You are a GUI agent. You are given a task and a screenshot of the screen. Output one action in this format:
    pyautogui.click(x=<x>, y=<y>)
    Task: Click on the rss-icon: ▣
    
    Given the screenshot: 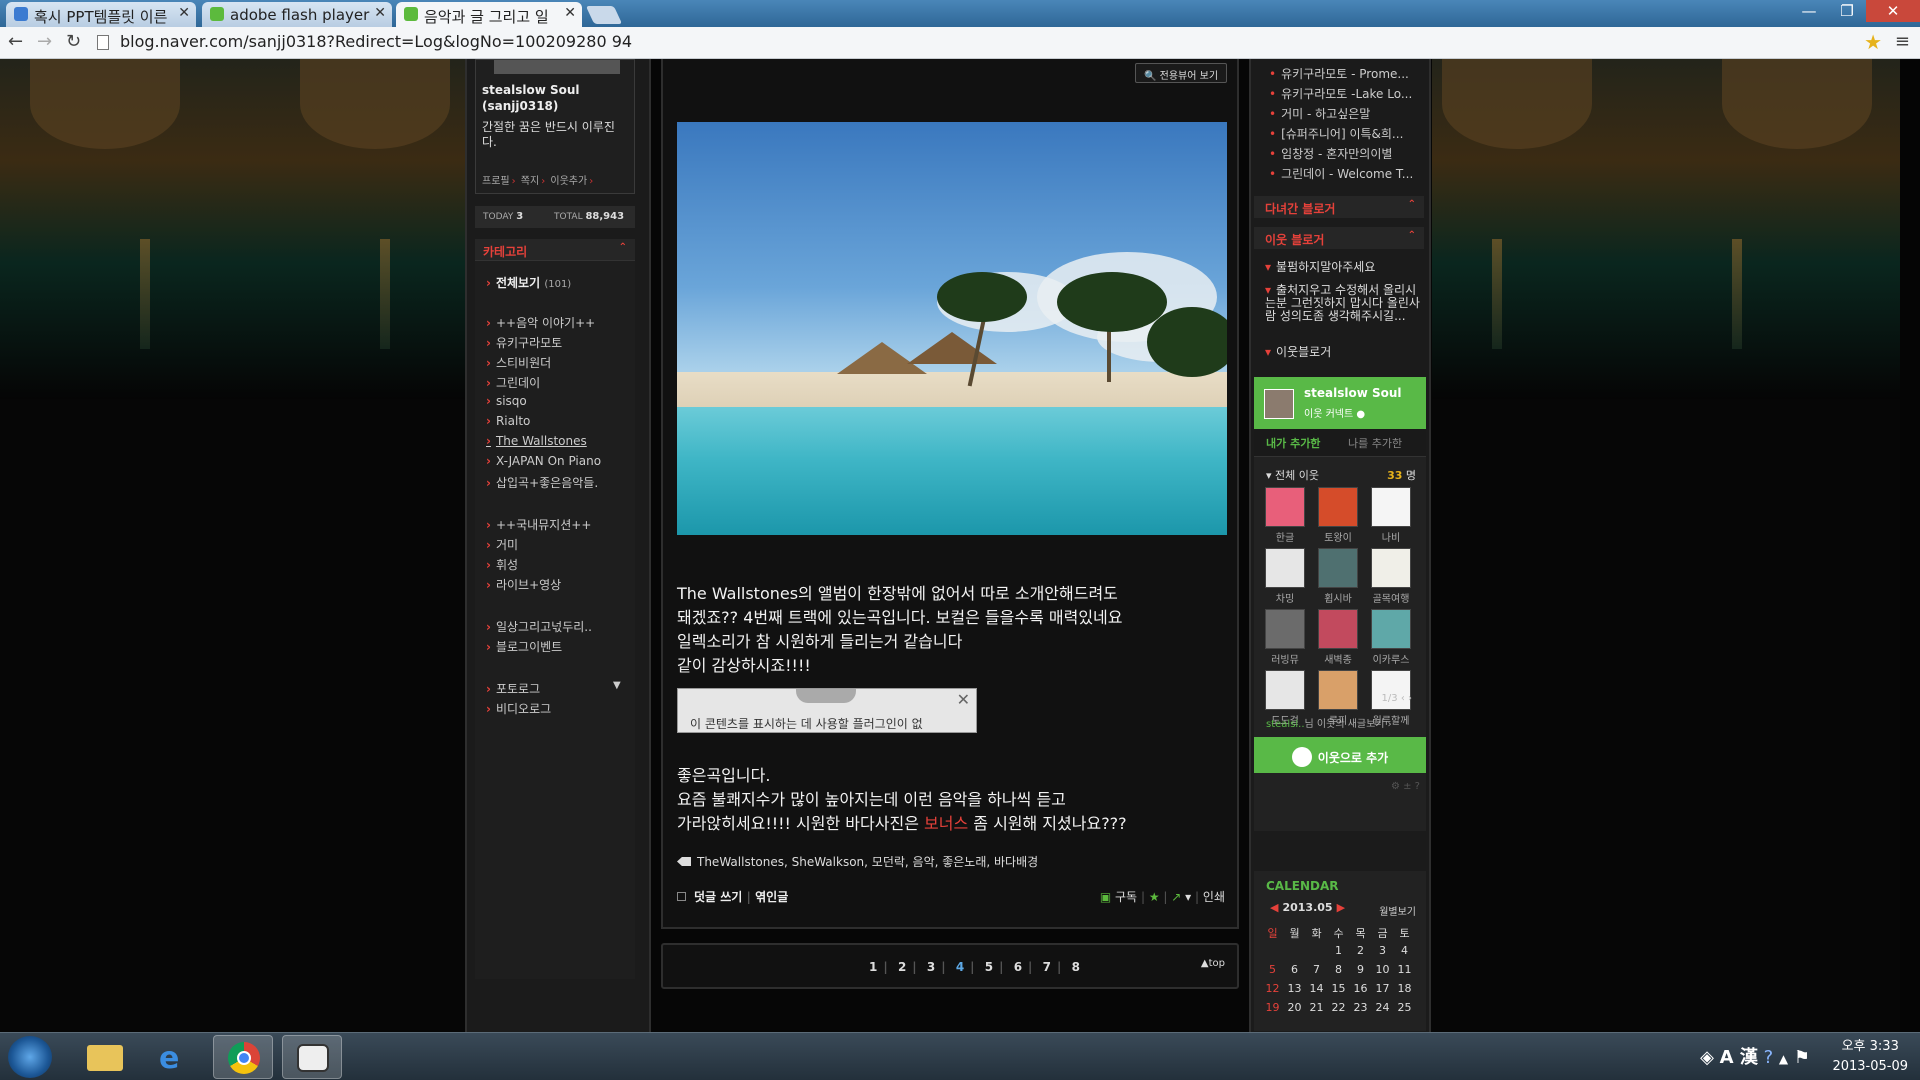 What is the action you would take?
    pyautogui.click(x=1105, y=897)
    